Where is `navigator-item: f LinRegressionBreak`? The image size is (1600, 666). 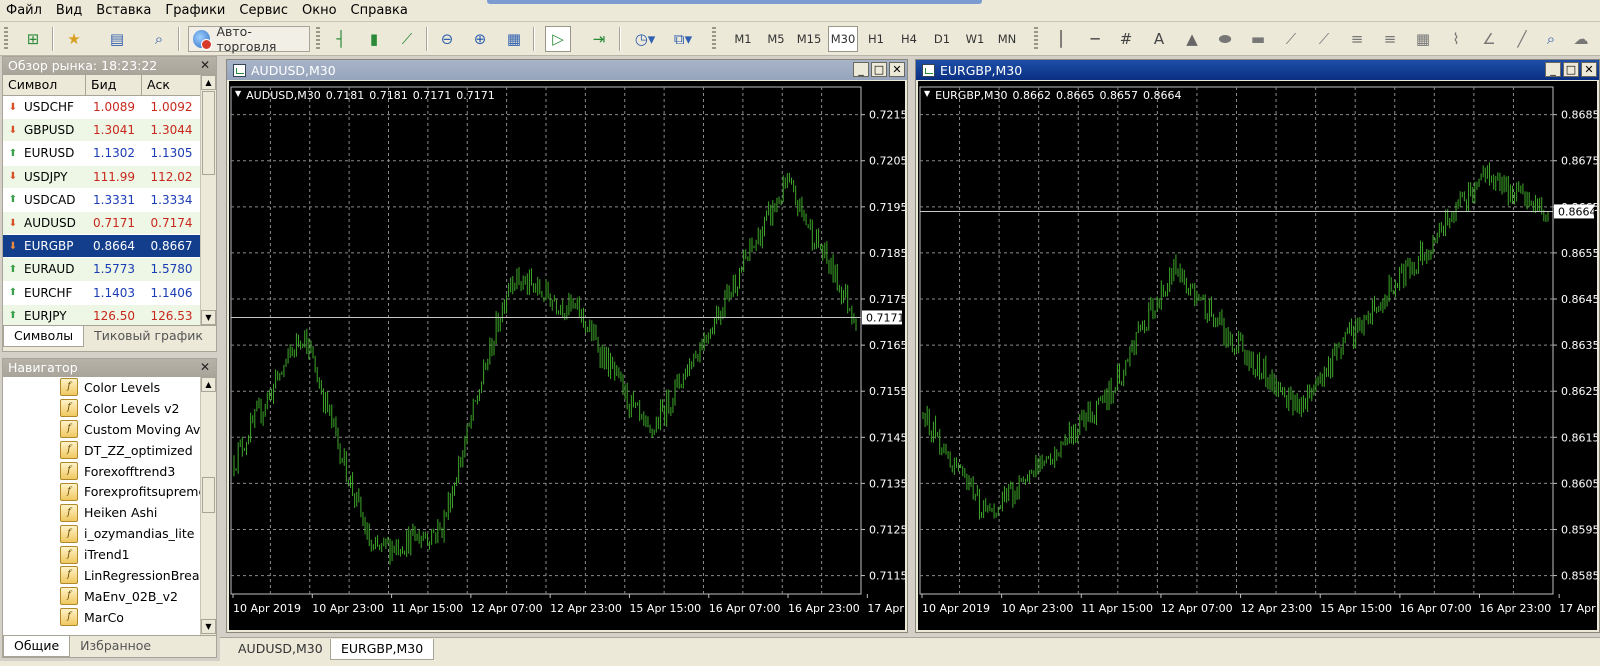
navigator-item: f LinRegressionBreak is located at coordinates (101, 575).